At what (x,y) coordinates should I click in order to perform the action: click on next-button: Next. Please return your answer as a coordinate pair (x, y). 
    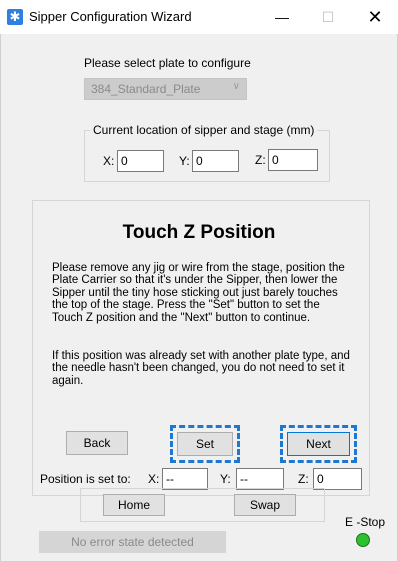
    Looking at the image, I should click on (318, 444).